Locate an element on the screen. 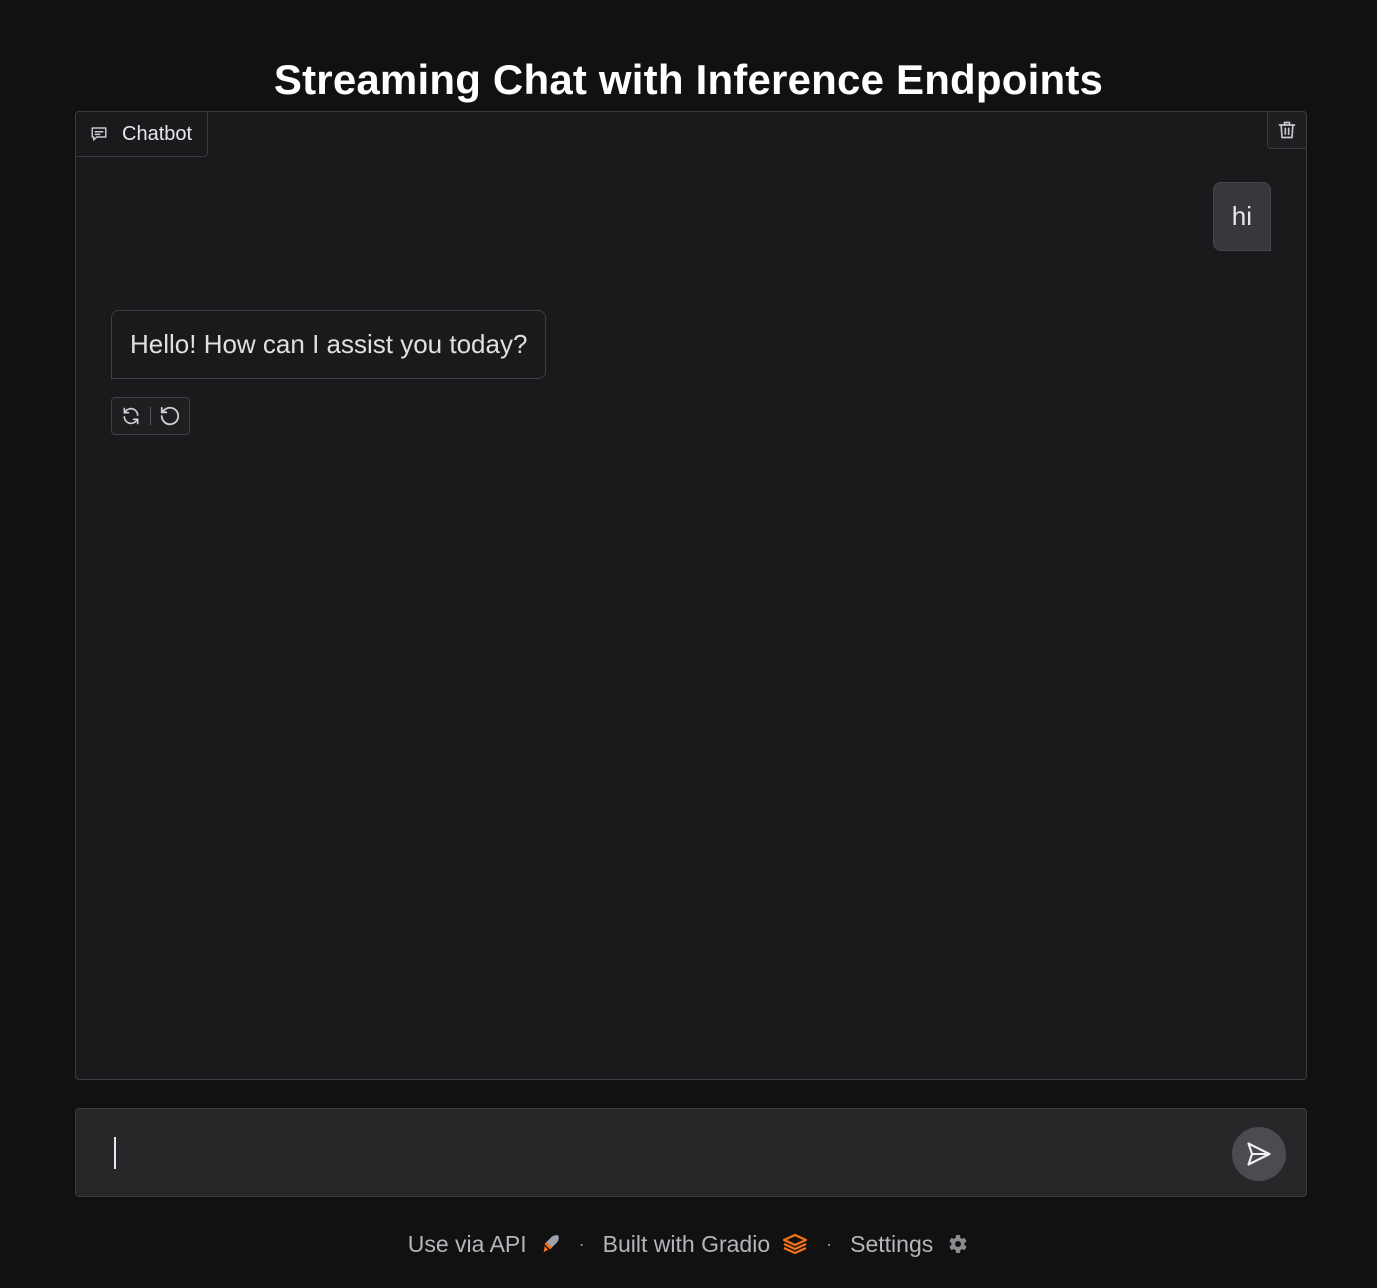 This screenshot has width=1377, height=1288. clear-chat-button is located at coordinates (1287, 130).